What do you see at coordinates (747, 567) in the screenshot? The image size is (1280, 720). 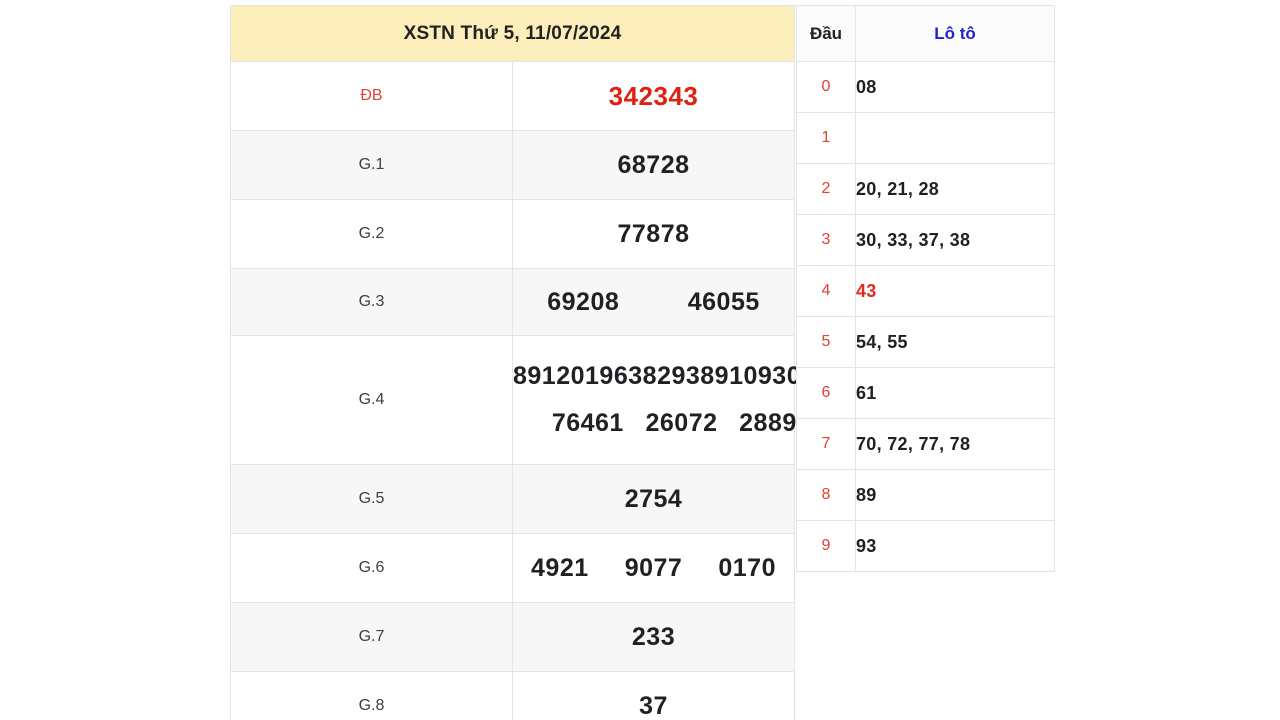 I see `prize-number: 0170` at bounding box center [747, 567].